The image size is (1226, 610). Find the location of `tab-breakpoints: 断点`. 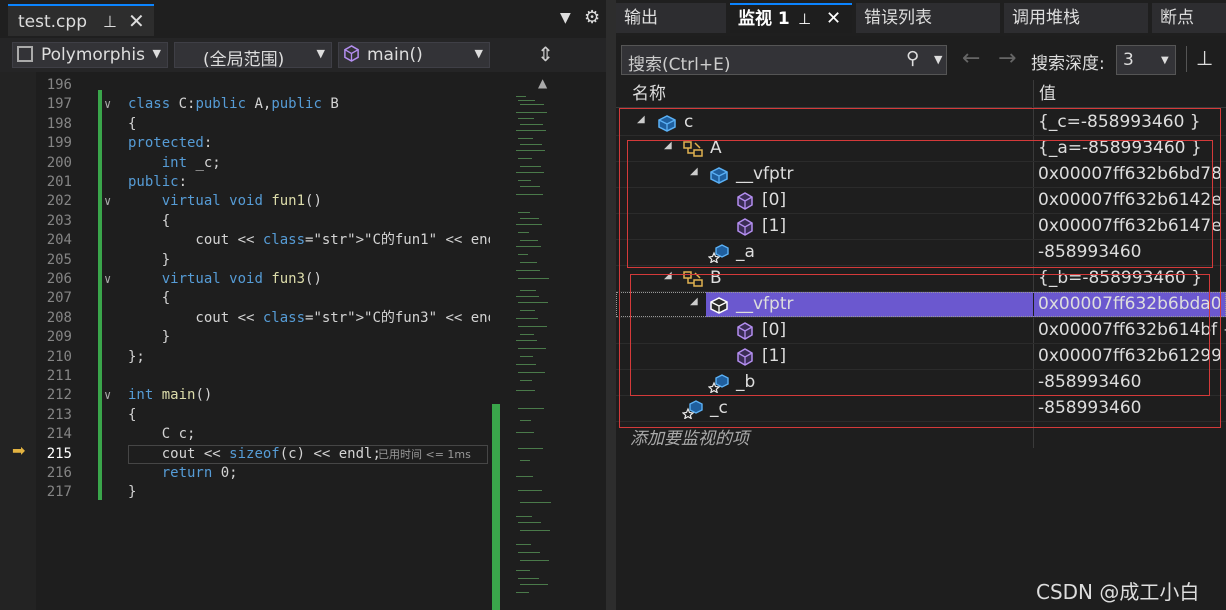

tab-breakpoints: 断点 is located at coordinates (1189, 18).